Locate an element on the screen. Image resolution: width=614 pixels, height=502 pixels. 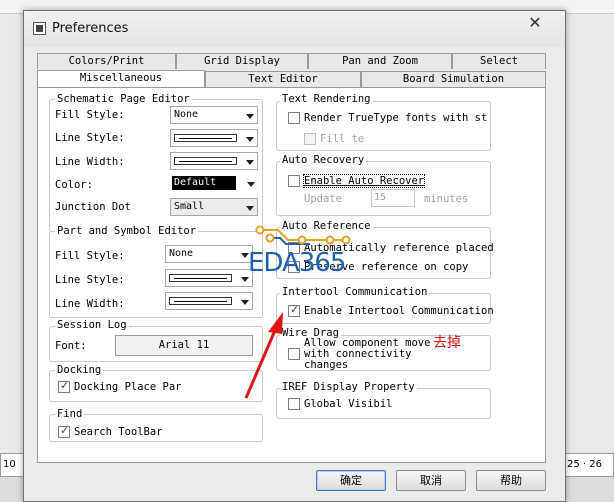
wire-drag-line-2: with connectivity is located at coordinates (358, 354).